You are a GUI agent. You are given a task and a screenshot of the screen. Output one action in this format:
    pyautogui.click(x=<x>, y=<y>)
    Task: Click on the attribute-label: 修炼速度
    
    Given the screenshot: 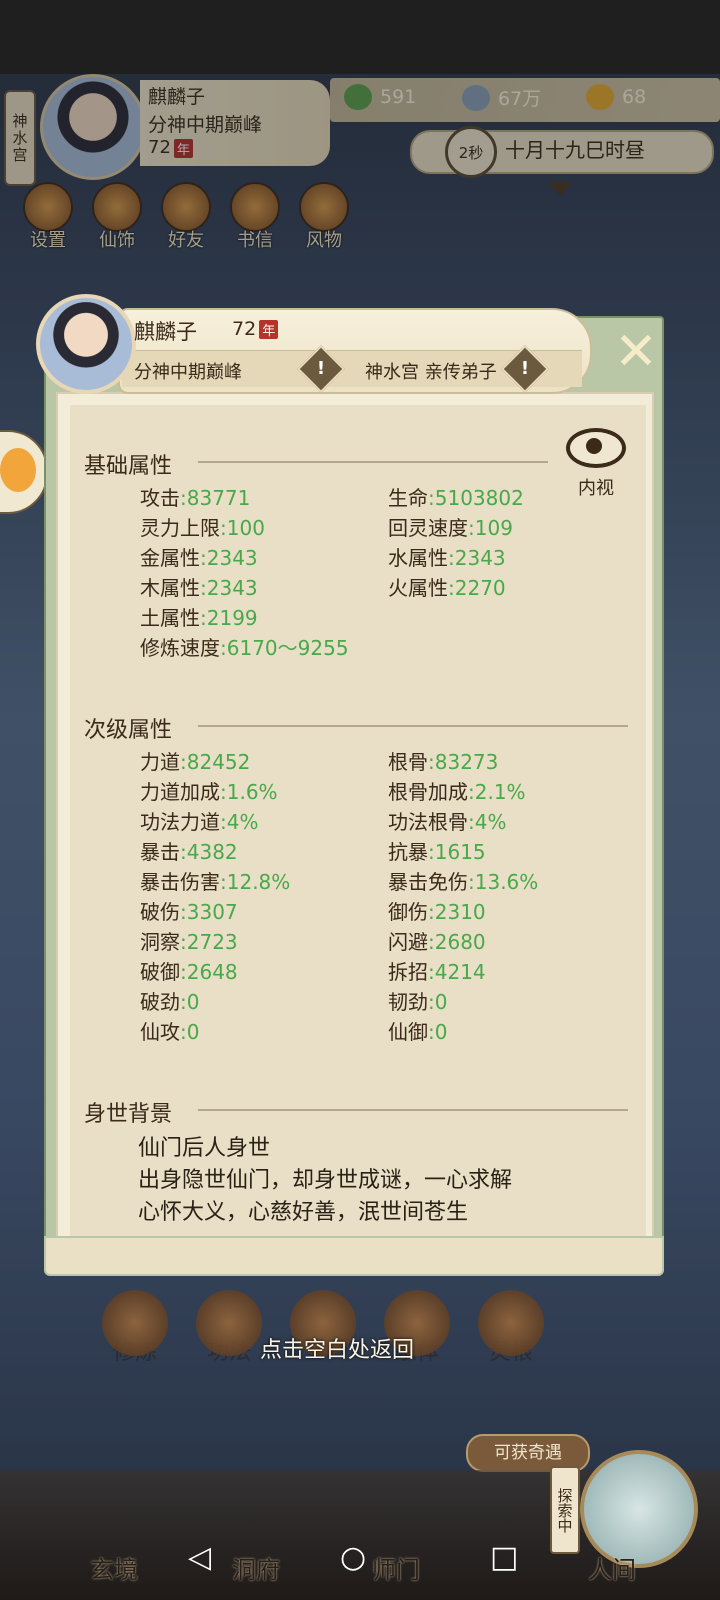 What is the action you would take?
    pyautogui.click(x=180, y=648)
    